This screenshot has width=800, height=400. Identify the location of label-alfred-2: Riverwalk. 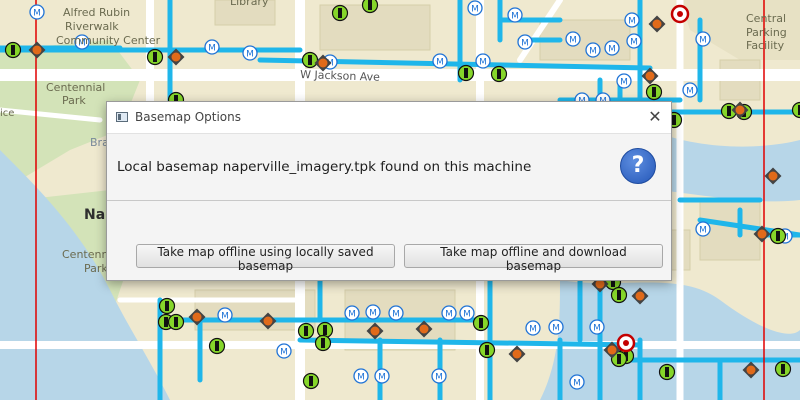
(92, 26).